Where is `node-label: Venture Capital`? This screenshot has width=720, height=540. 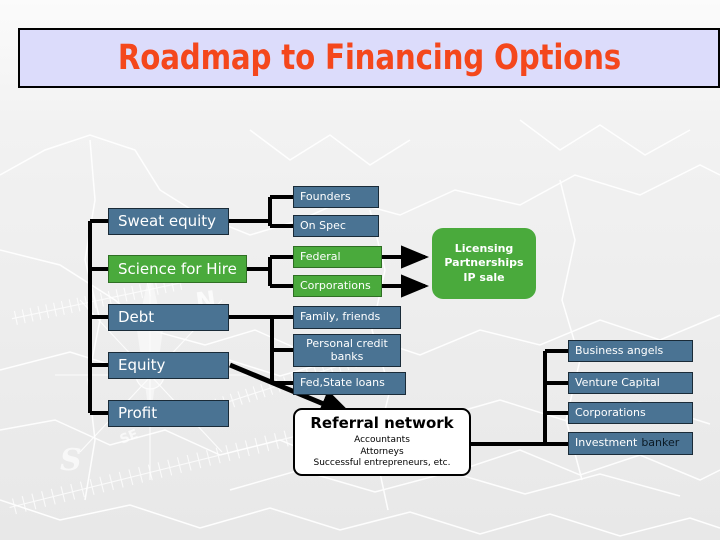
node-label: Venture Capital is located at coordinates (617, 382).